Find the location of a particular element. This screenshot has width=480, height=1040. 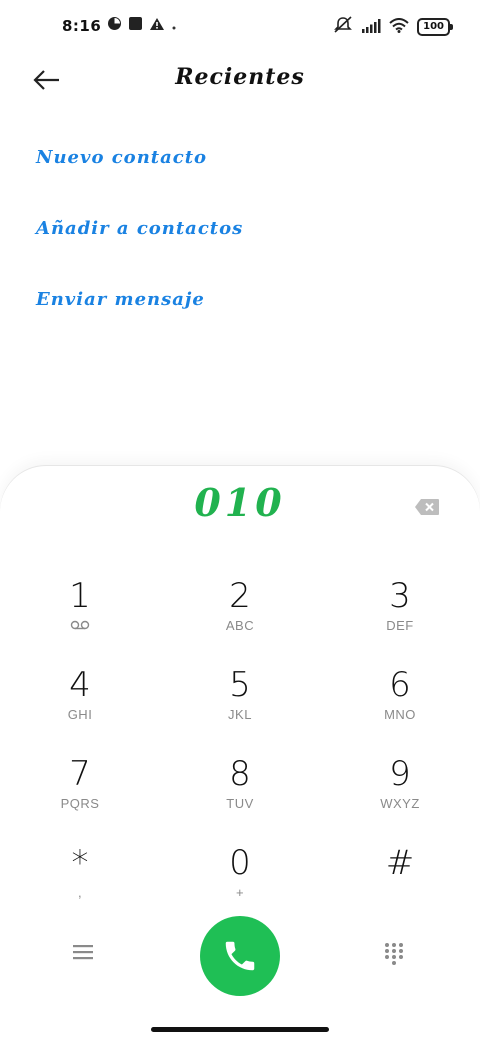

send-message-link: Enviar mensaje is located at coordinates (240, 307).